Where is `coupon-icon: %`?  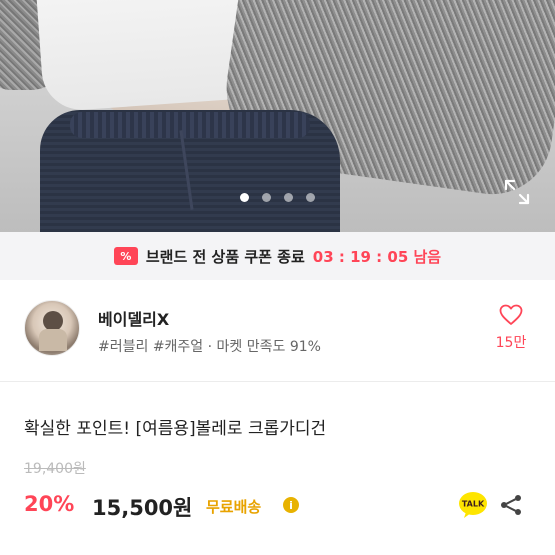 coupon-icon: % is located at coordinates (125, 256).